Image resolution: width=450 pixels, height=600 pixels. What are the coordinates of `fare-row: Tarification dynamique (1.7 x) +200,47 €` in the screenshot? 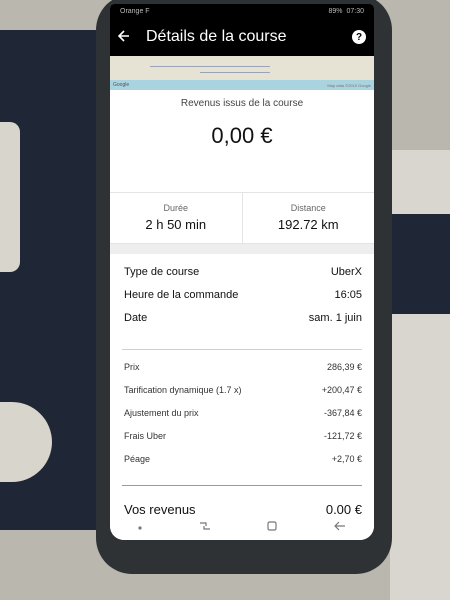 It's located at (243, 396).